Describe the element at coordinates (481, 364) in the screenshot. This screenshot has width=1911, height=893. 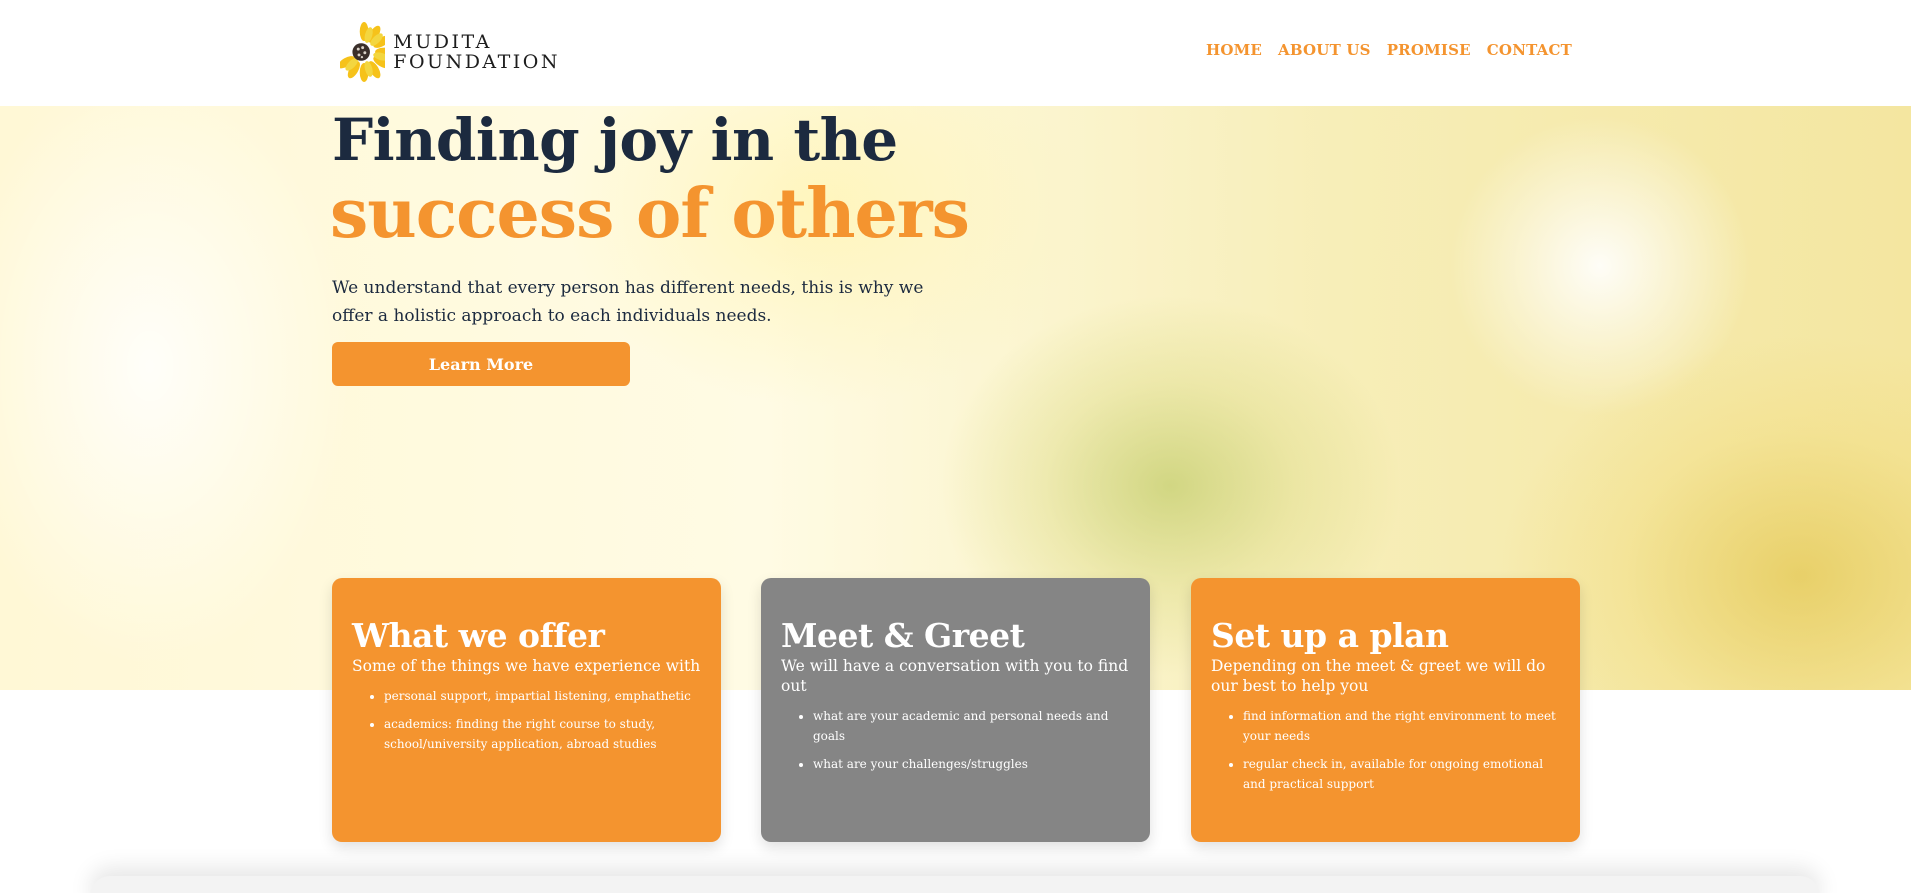
I see `learn-more-button: Learn More` at that location.